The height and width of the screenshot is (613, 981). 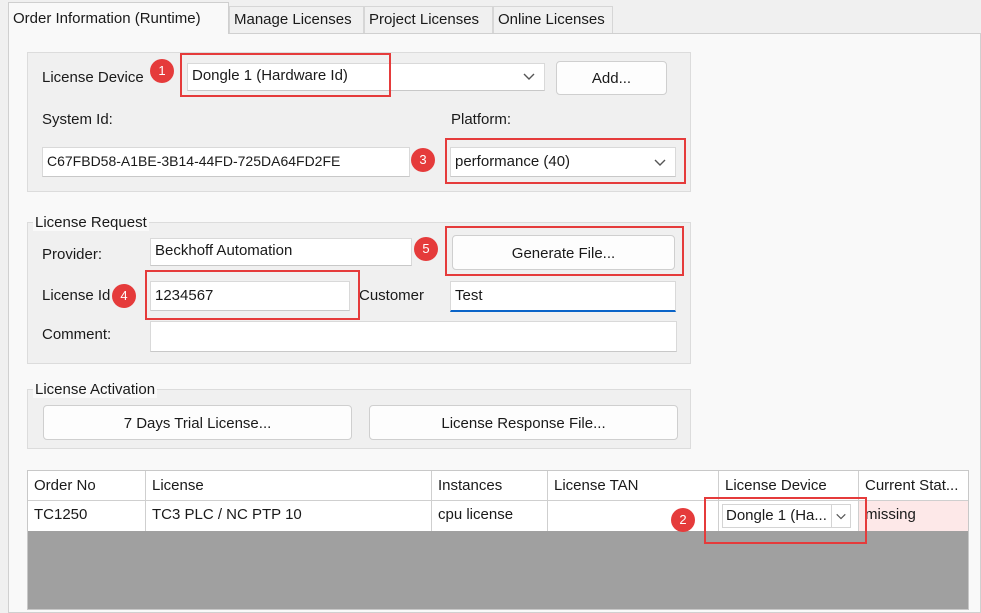 What do you see at coordinates (224, 250) in the screenshot?
I see `provider-value: Beckhoff Automation` at bounding box center [224, 250].